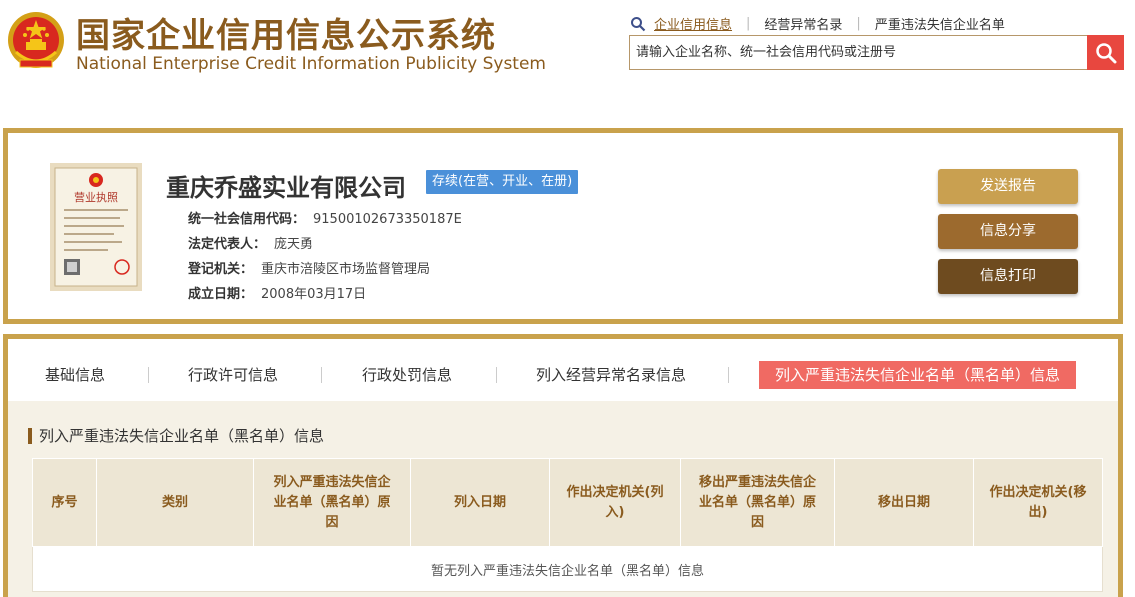  What do you see at coordinates (233, 375) in the screenshot?
I see `tab-admin-license: 行政许可信息` at bounding box center [233, 375].